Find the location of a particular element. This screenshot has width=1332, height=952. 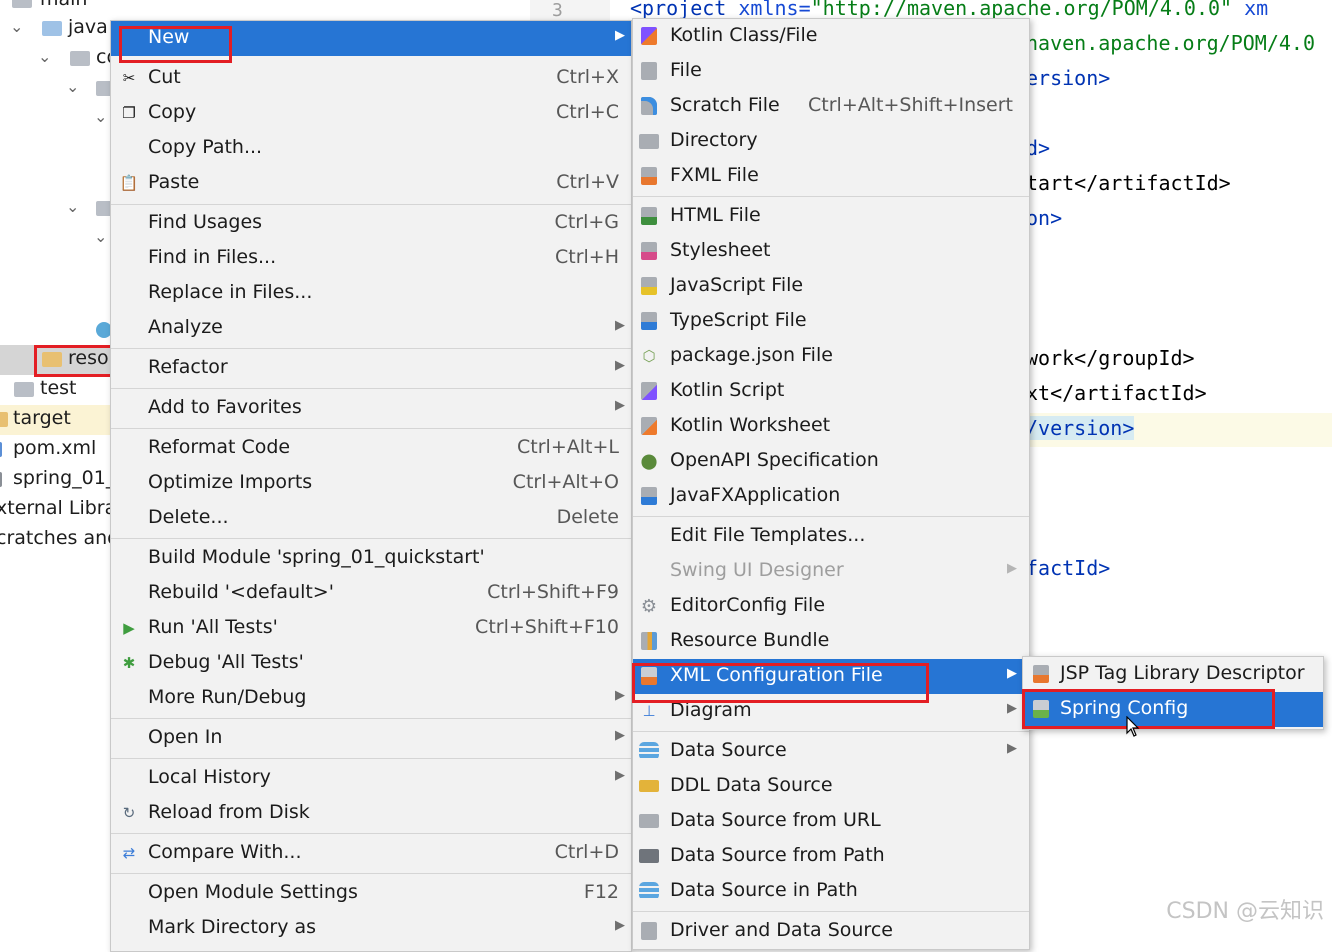

tree-item-target: target is located at coordinates (56, 420).